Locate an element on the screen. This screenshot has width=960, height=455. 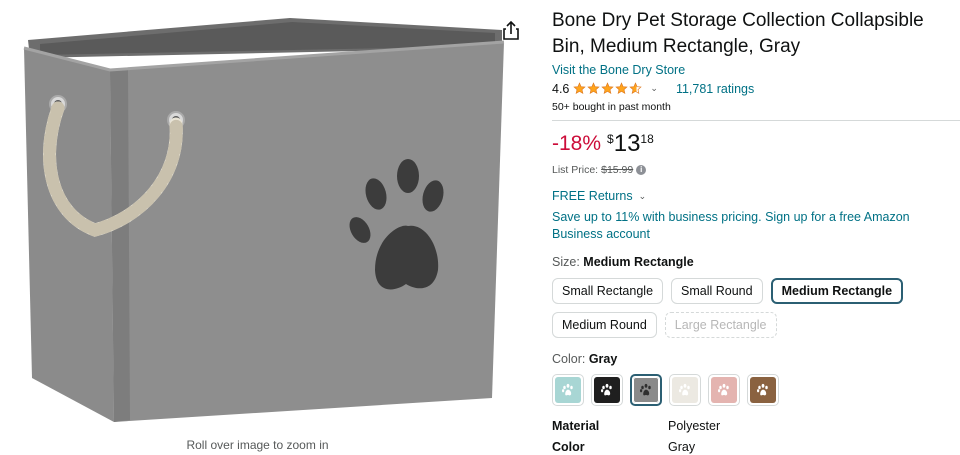
color-swatches is located at coordinates (752, 390).